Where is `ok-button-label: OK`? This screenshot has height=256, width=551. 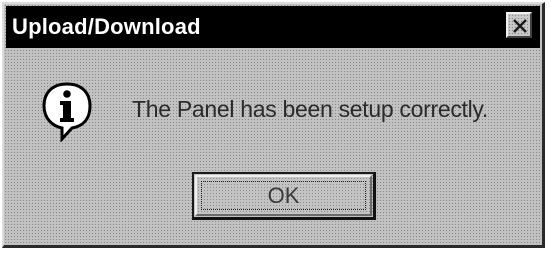
ok-button-label: OK is located at coordinates (283, 195).